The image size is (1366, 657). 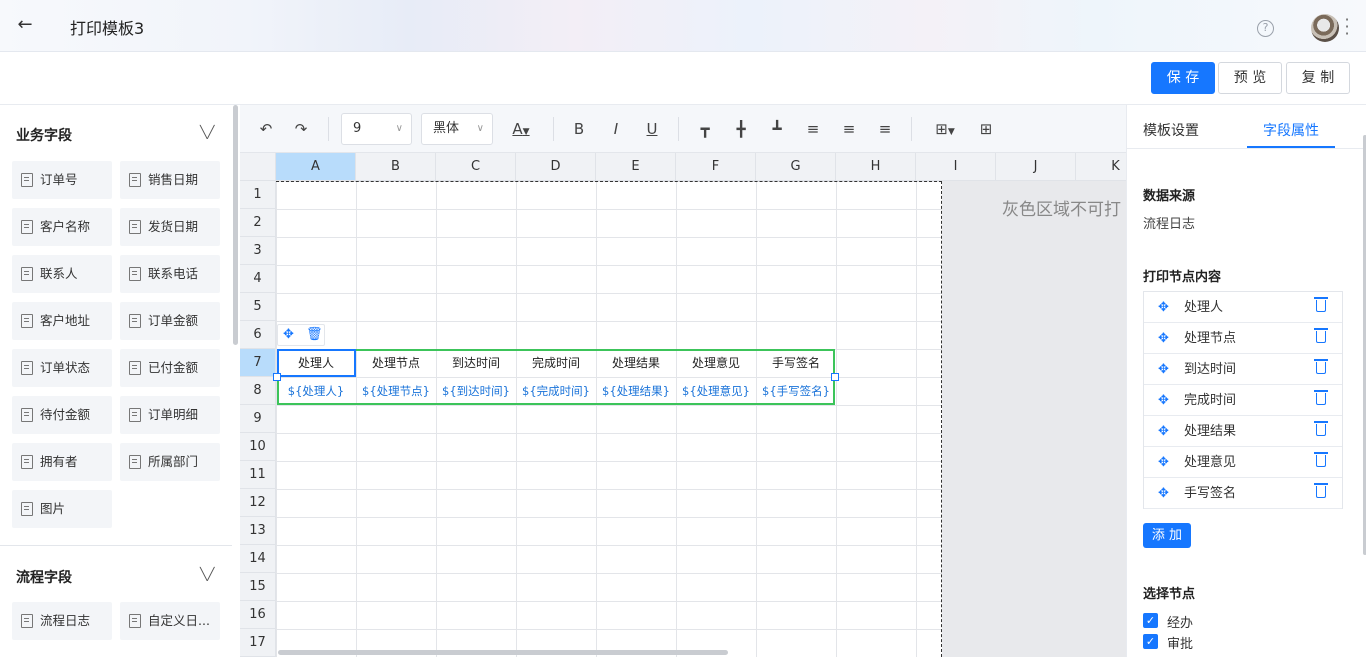 What do you see at coordinates (170, 274) in the screenshot?
I see `field-item: 联系电话` at bounding box center [170, 274].